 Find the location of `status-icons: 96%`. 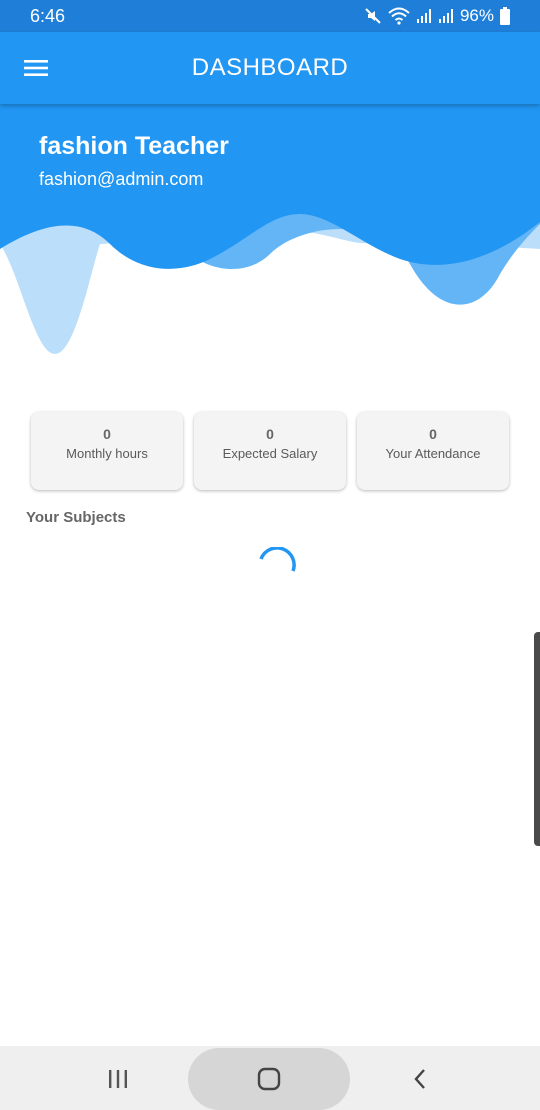

status-icons: 96% is located at coordinates (437, 16).